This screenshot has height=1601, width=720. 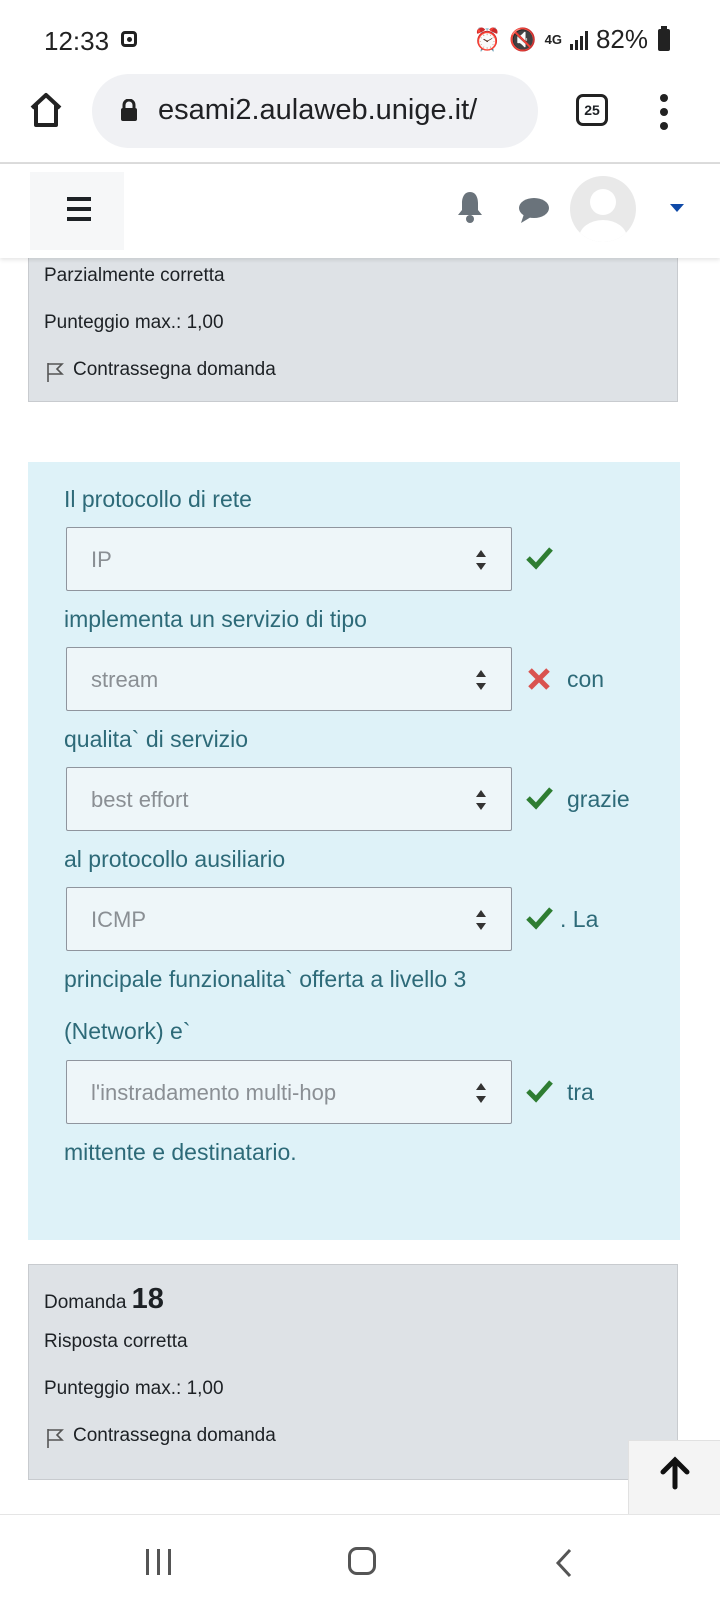 I want to click on network-type-label: 4G, so click(x=553, y=39).